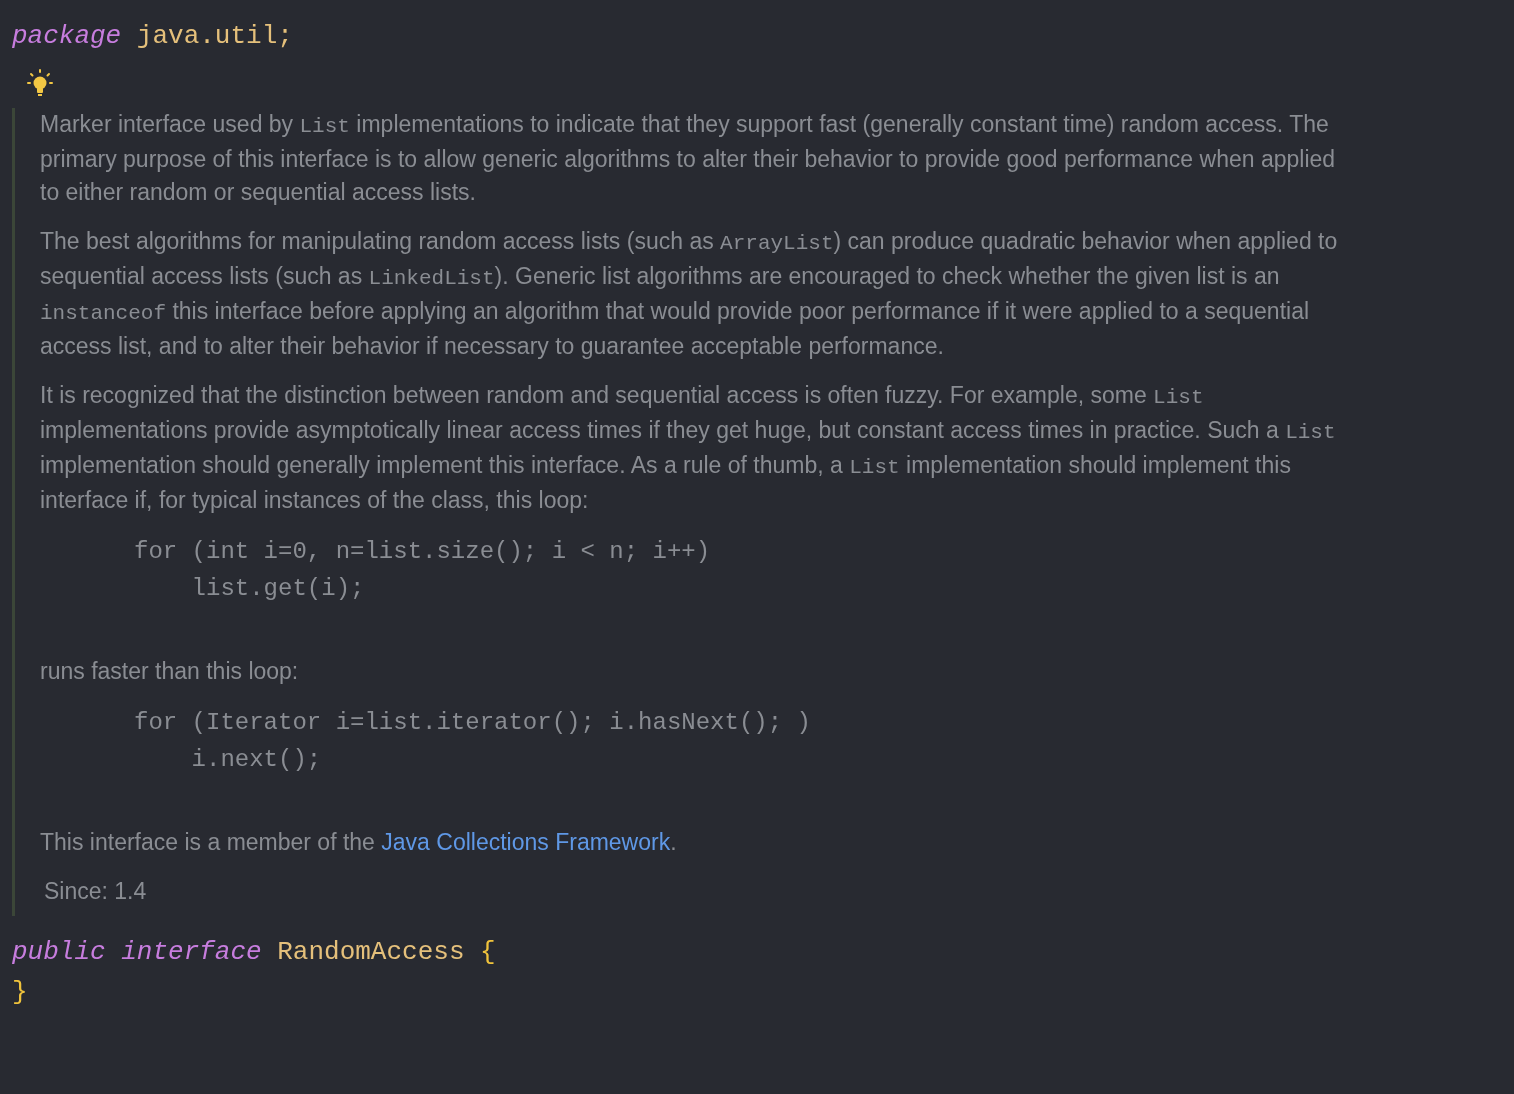 This screenshot has height=1094, width=1514. What do you see at coordinates (152, 36) in the screenshot?
I see `package-declaration: package java.util;` at bounding box center [152, 36].